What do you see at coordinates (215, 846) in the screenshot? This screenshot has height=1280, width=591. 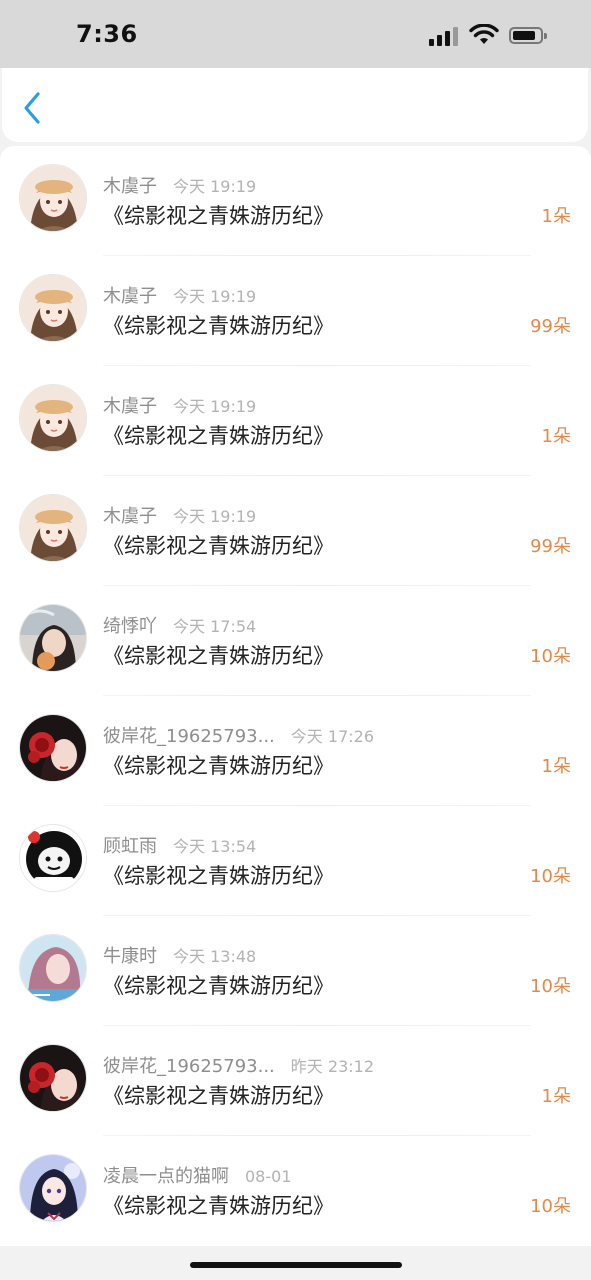 I see `timestamp: 今天 13:54` at bounding box center [215, 846].